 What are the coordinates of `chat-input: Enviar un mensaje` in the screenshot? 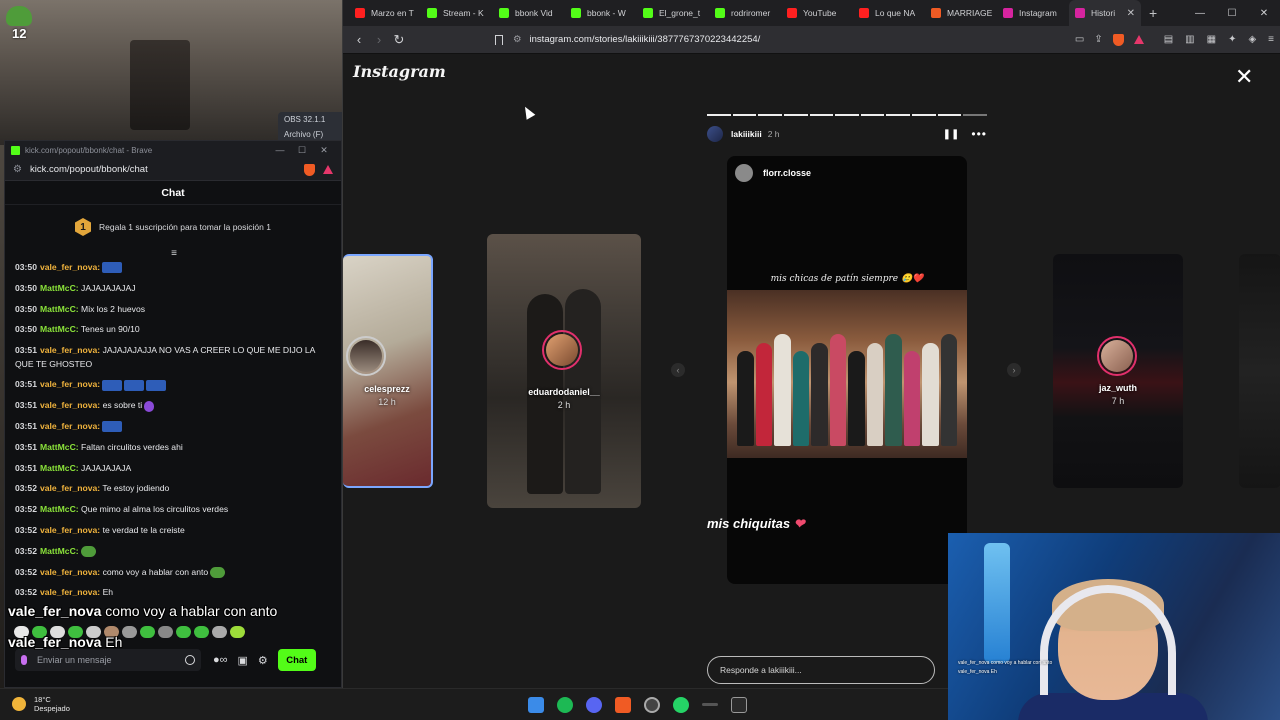 It's located at (108, 660).